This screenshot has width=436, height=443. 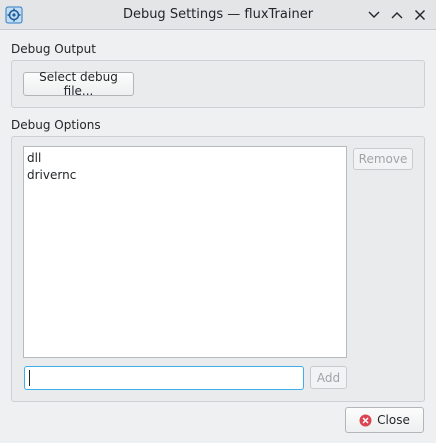 I want to click on remove-button: Remove, so click(x=383, y=159).